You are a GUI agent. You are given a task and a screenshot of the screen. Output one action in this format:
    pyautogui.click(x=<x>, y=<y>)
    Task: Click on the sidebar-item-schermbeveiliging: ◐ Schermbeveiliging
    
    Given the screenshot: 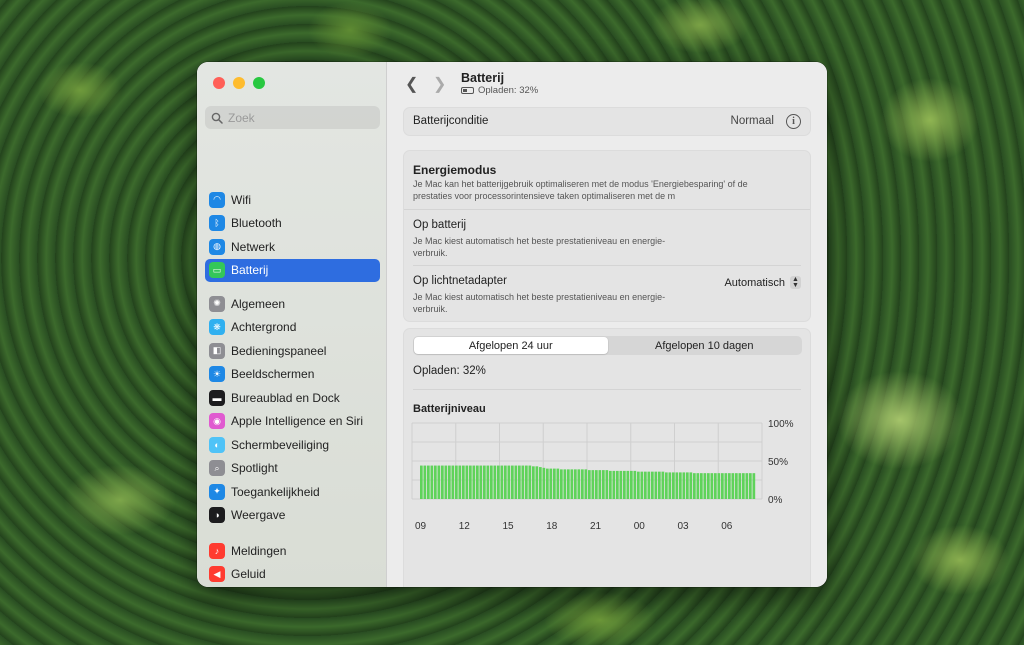 What is the action you would take?
    pyautogui.click(x=292, y=445)
    